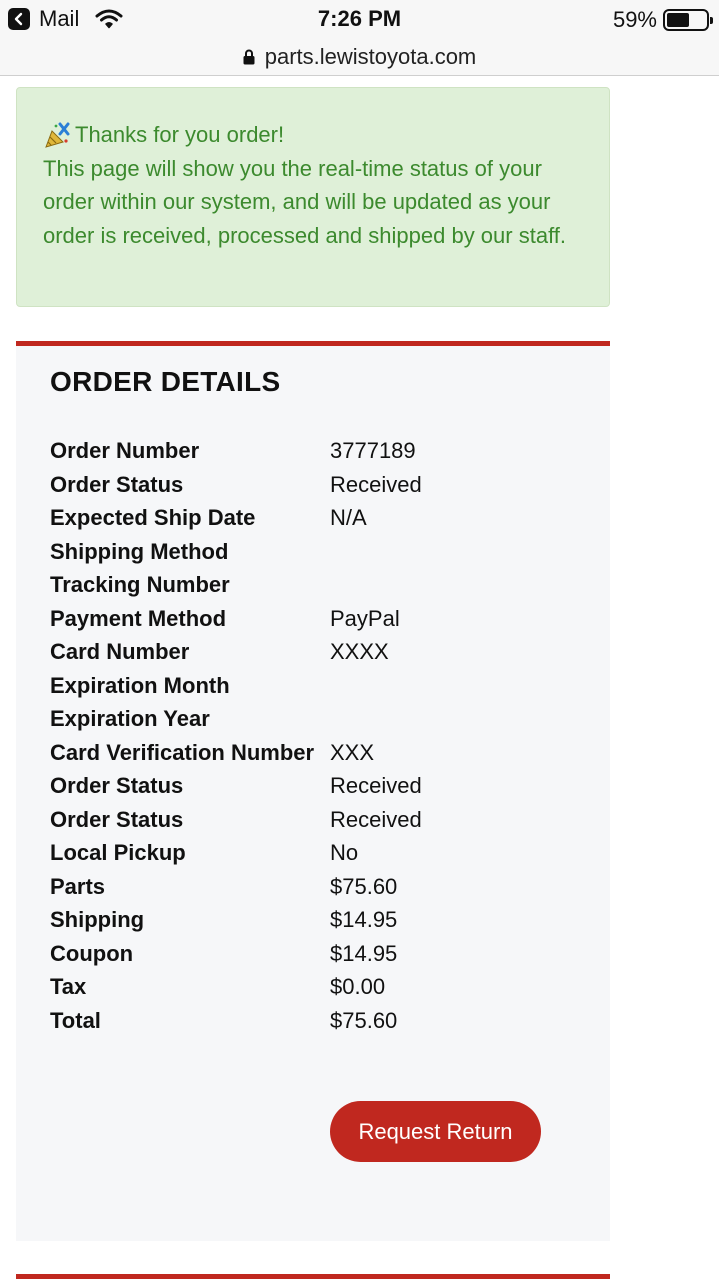 The width and height of the screenshot is (719, 1279). Describe the element at coordinates (130, 718) in the screenshot. I see `detail-label: Expiration Year` at that location.